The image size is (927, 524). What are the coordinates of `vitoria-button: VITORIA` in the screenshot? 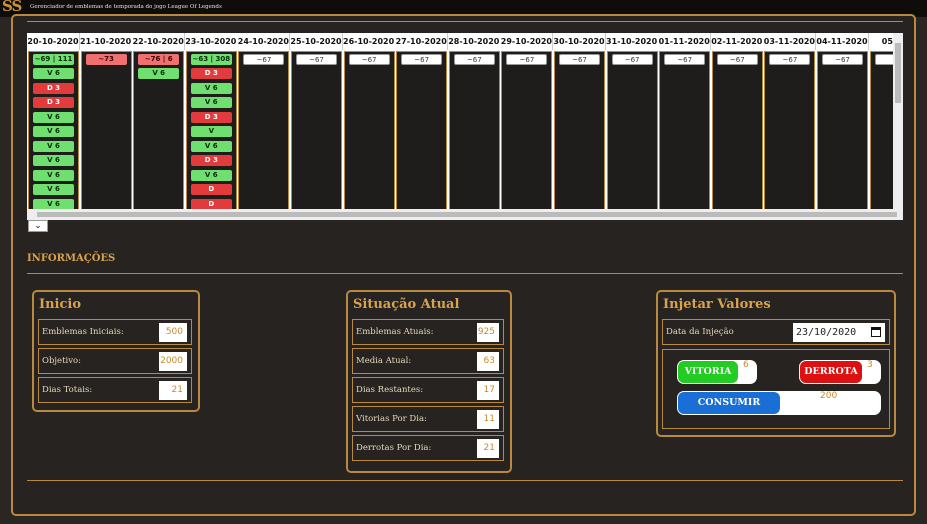 It's located at (708, 372).